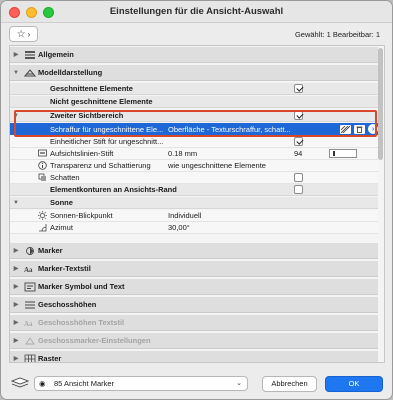  Describe the element at coordinates (239, 383) in the screenshot. I see `chevron-down-icon: ⌄` at that location.